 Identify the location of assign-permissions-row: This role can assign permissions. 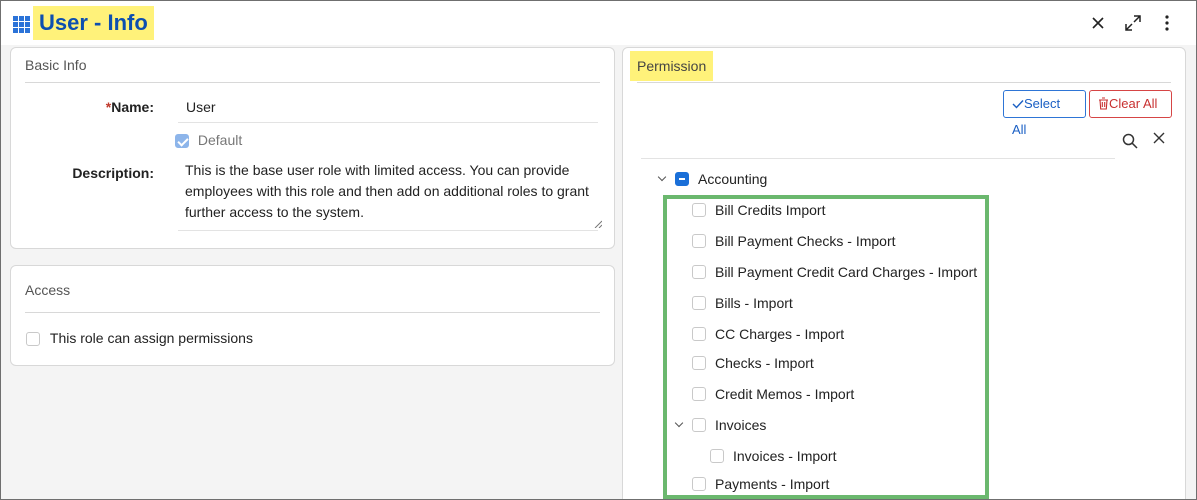
(139, 338).